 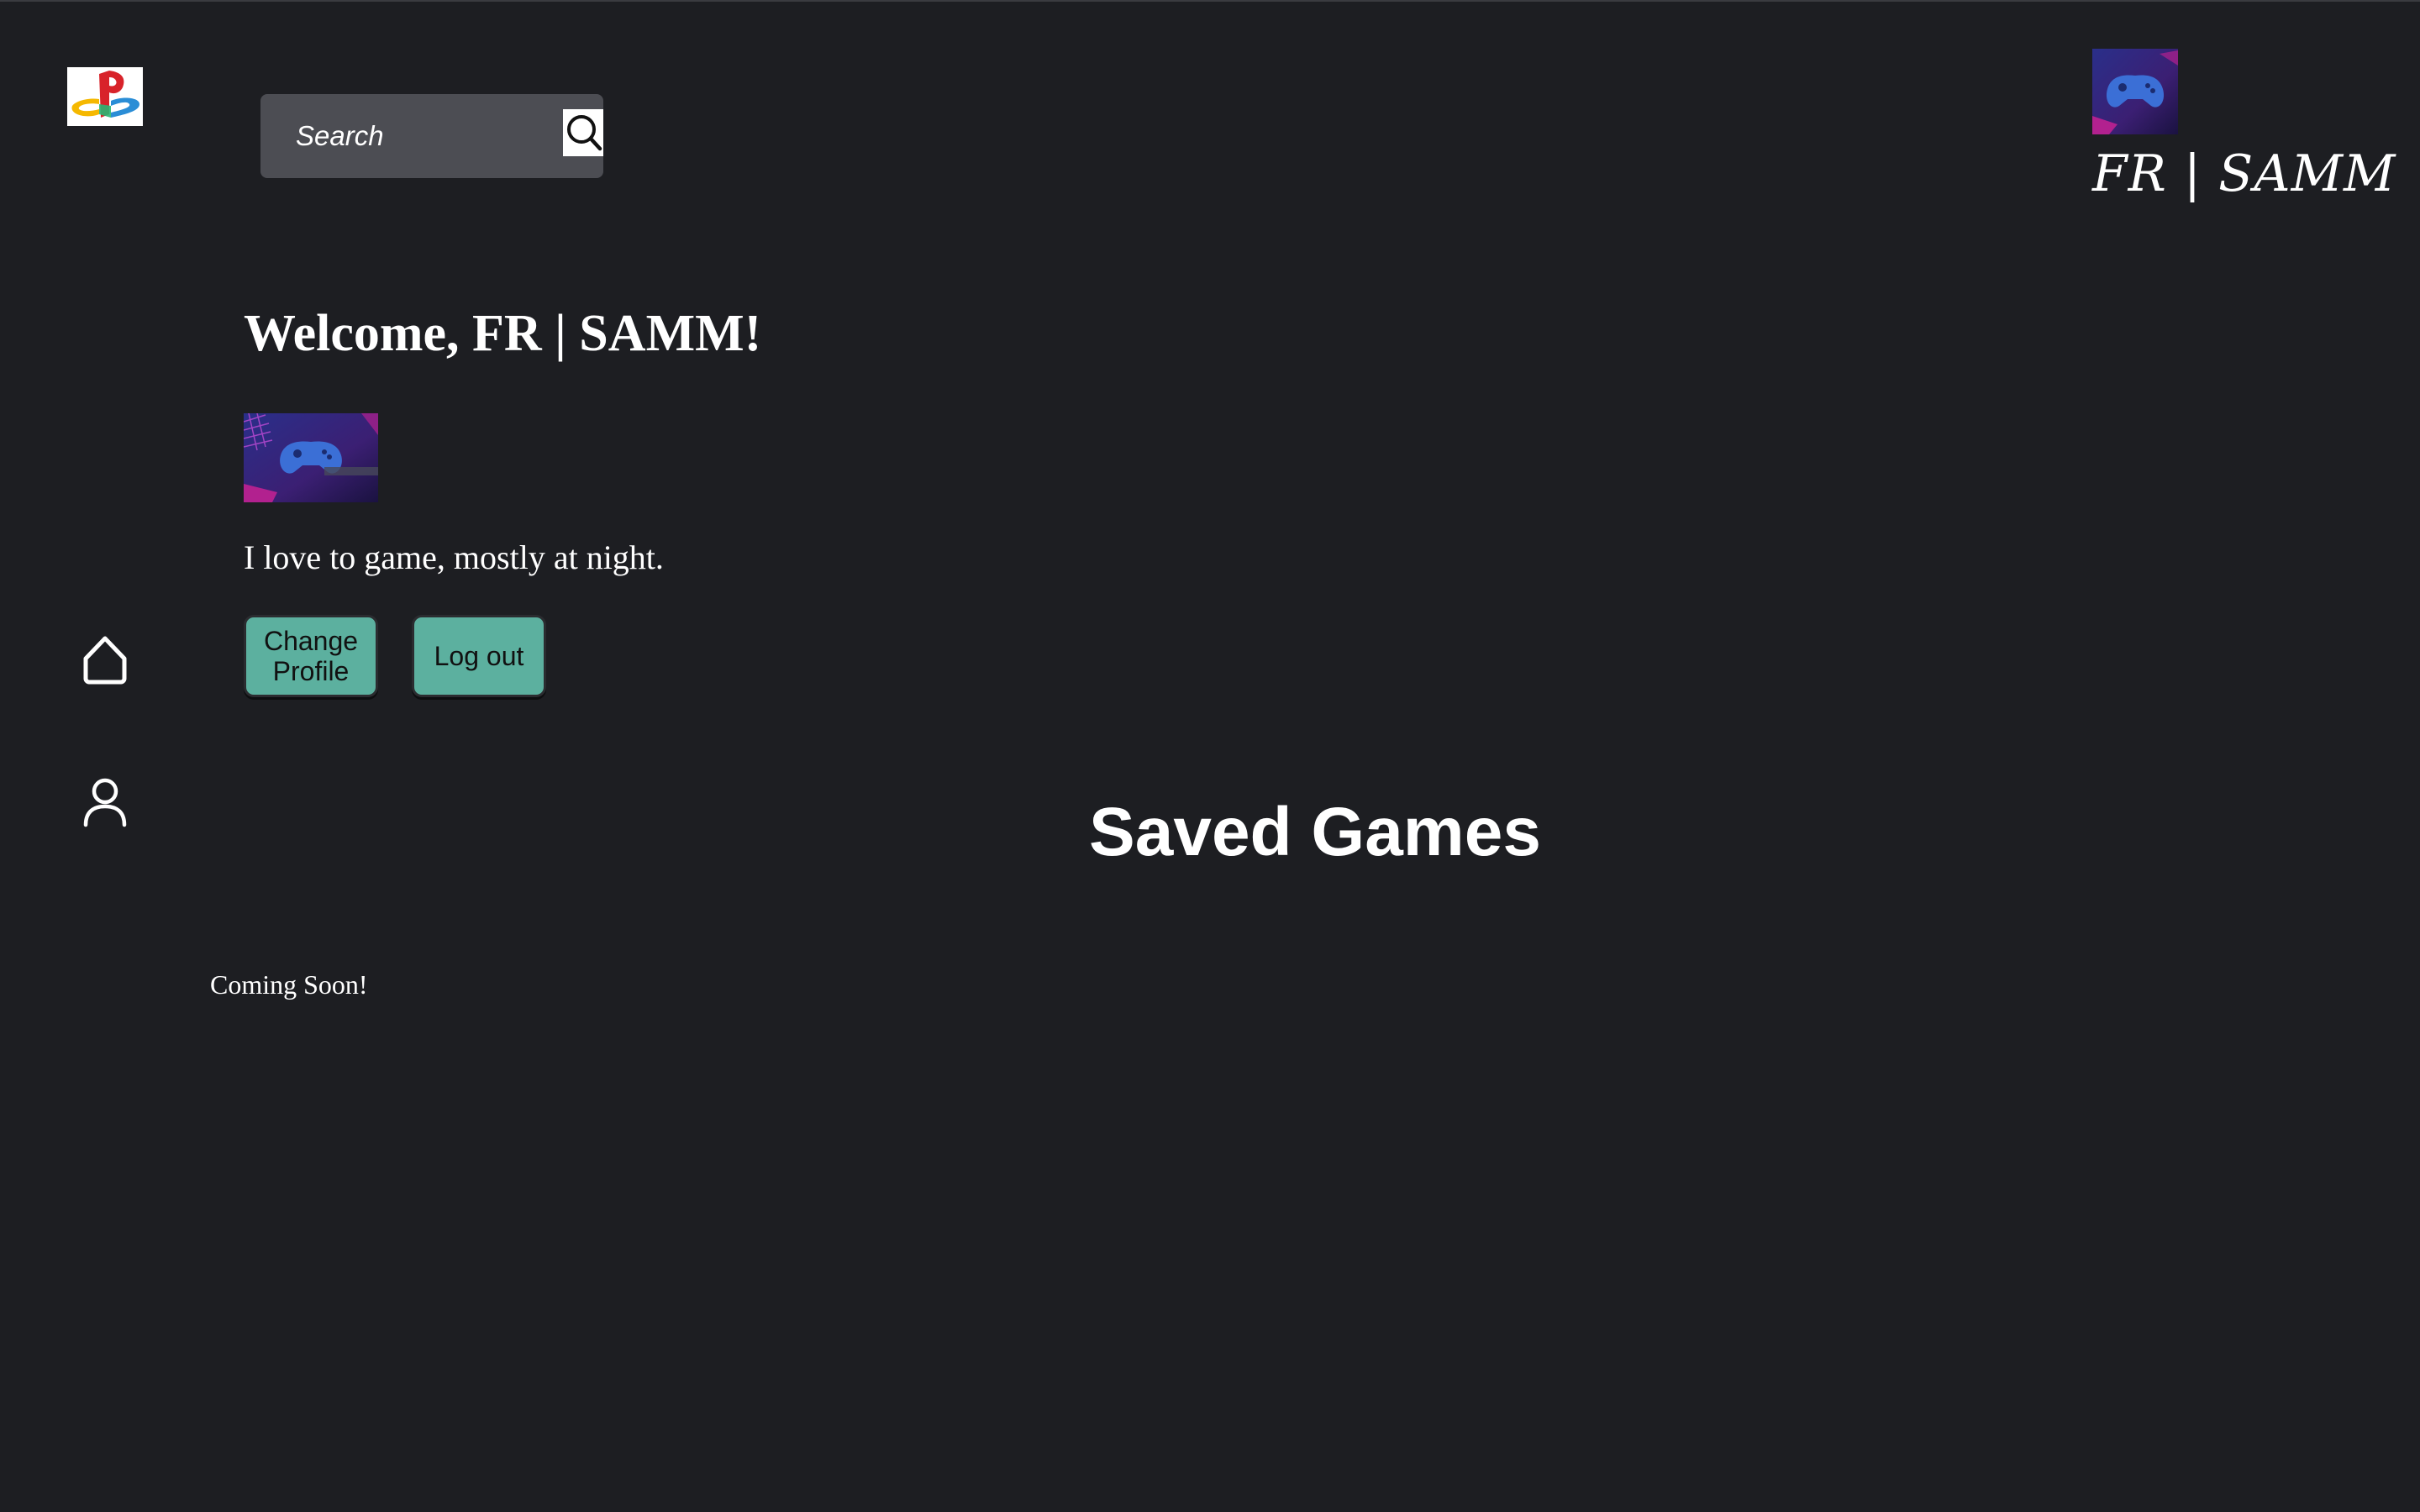 What do you see at coordinates (1210, 1) in the screenshot?
I see `top-border` at bounding box center [1210, 1].